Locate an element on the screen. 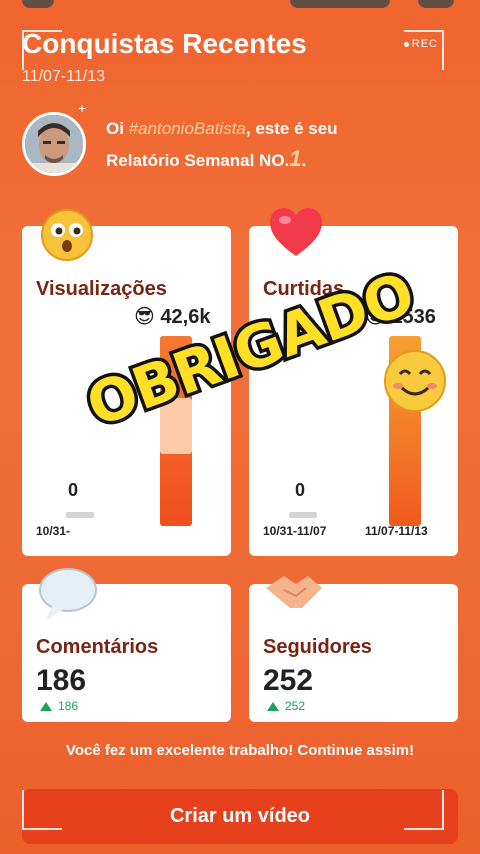  speech-bubble-icon is located at coordinates (69, 596).